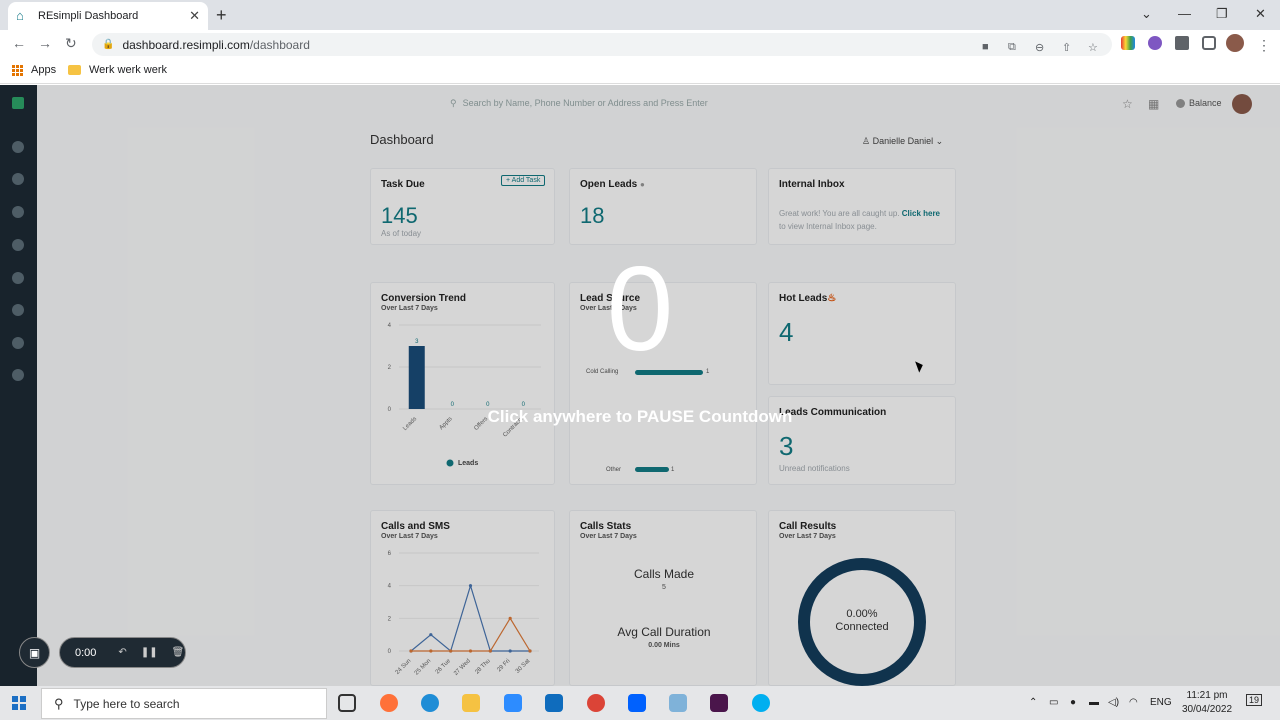 This screenshot has height=720, width=1280. I want to click on minimize-button: —, so click(1184, 13).